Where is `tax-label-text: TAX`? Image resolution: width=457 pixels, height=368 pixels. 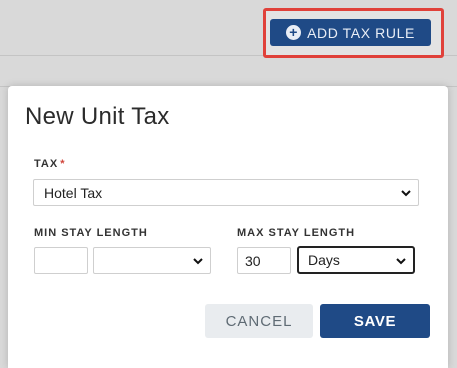
tax-label-text: TAX is located at coordinates (46, 164).